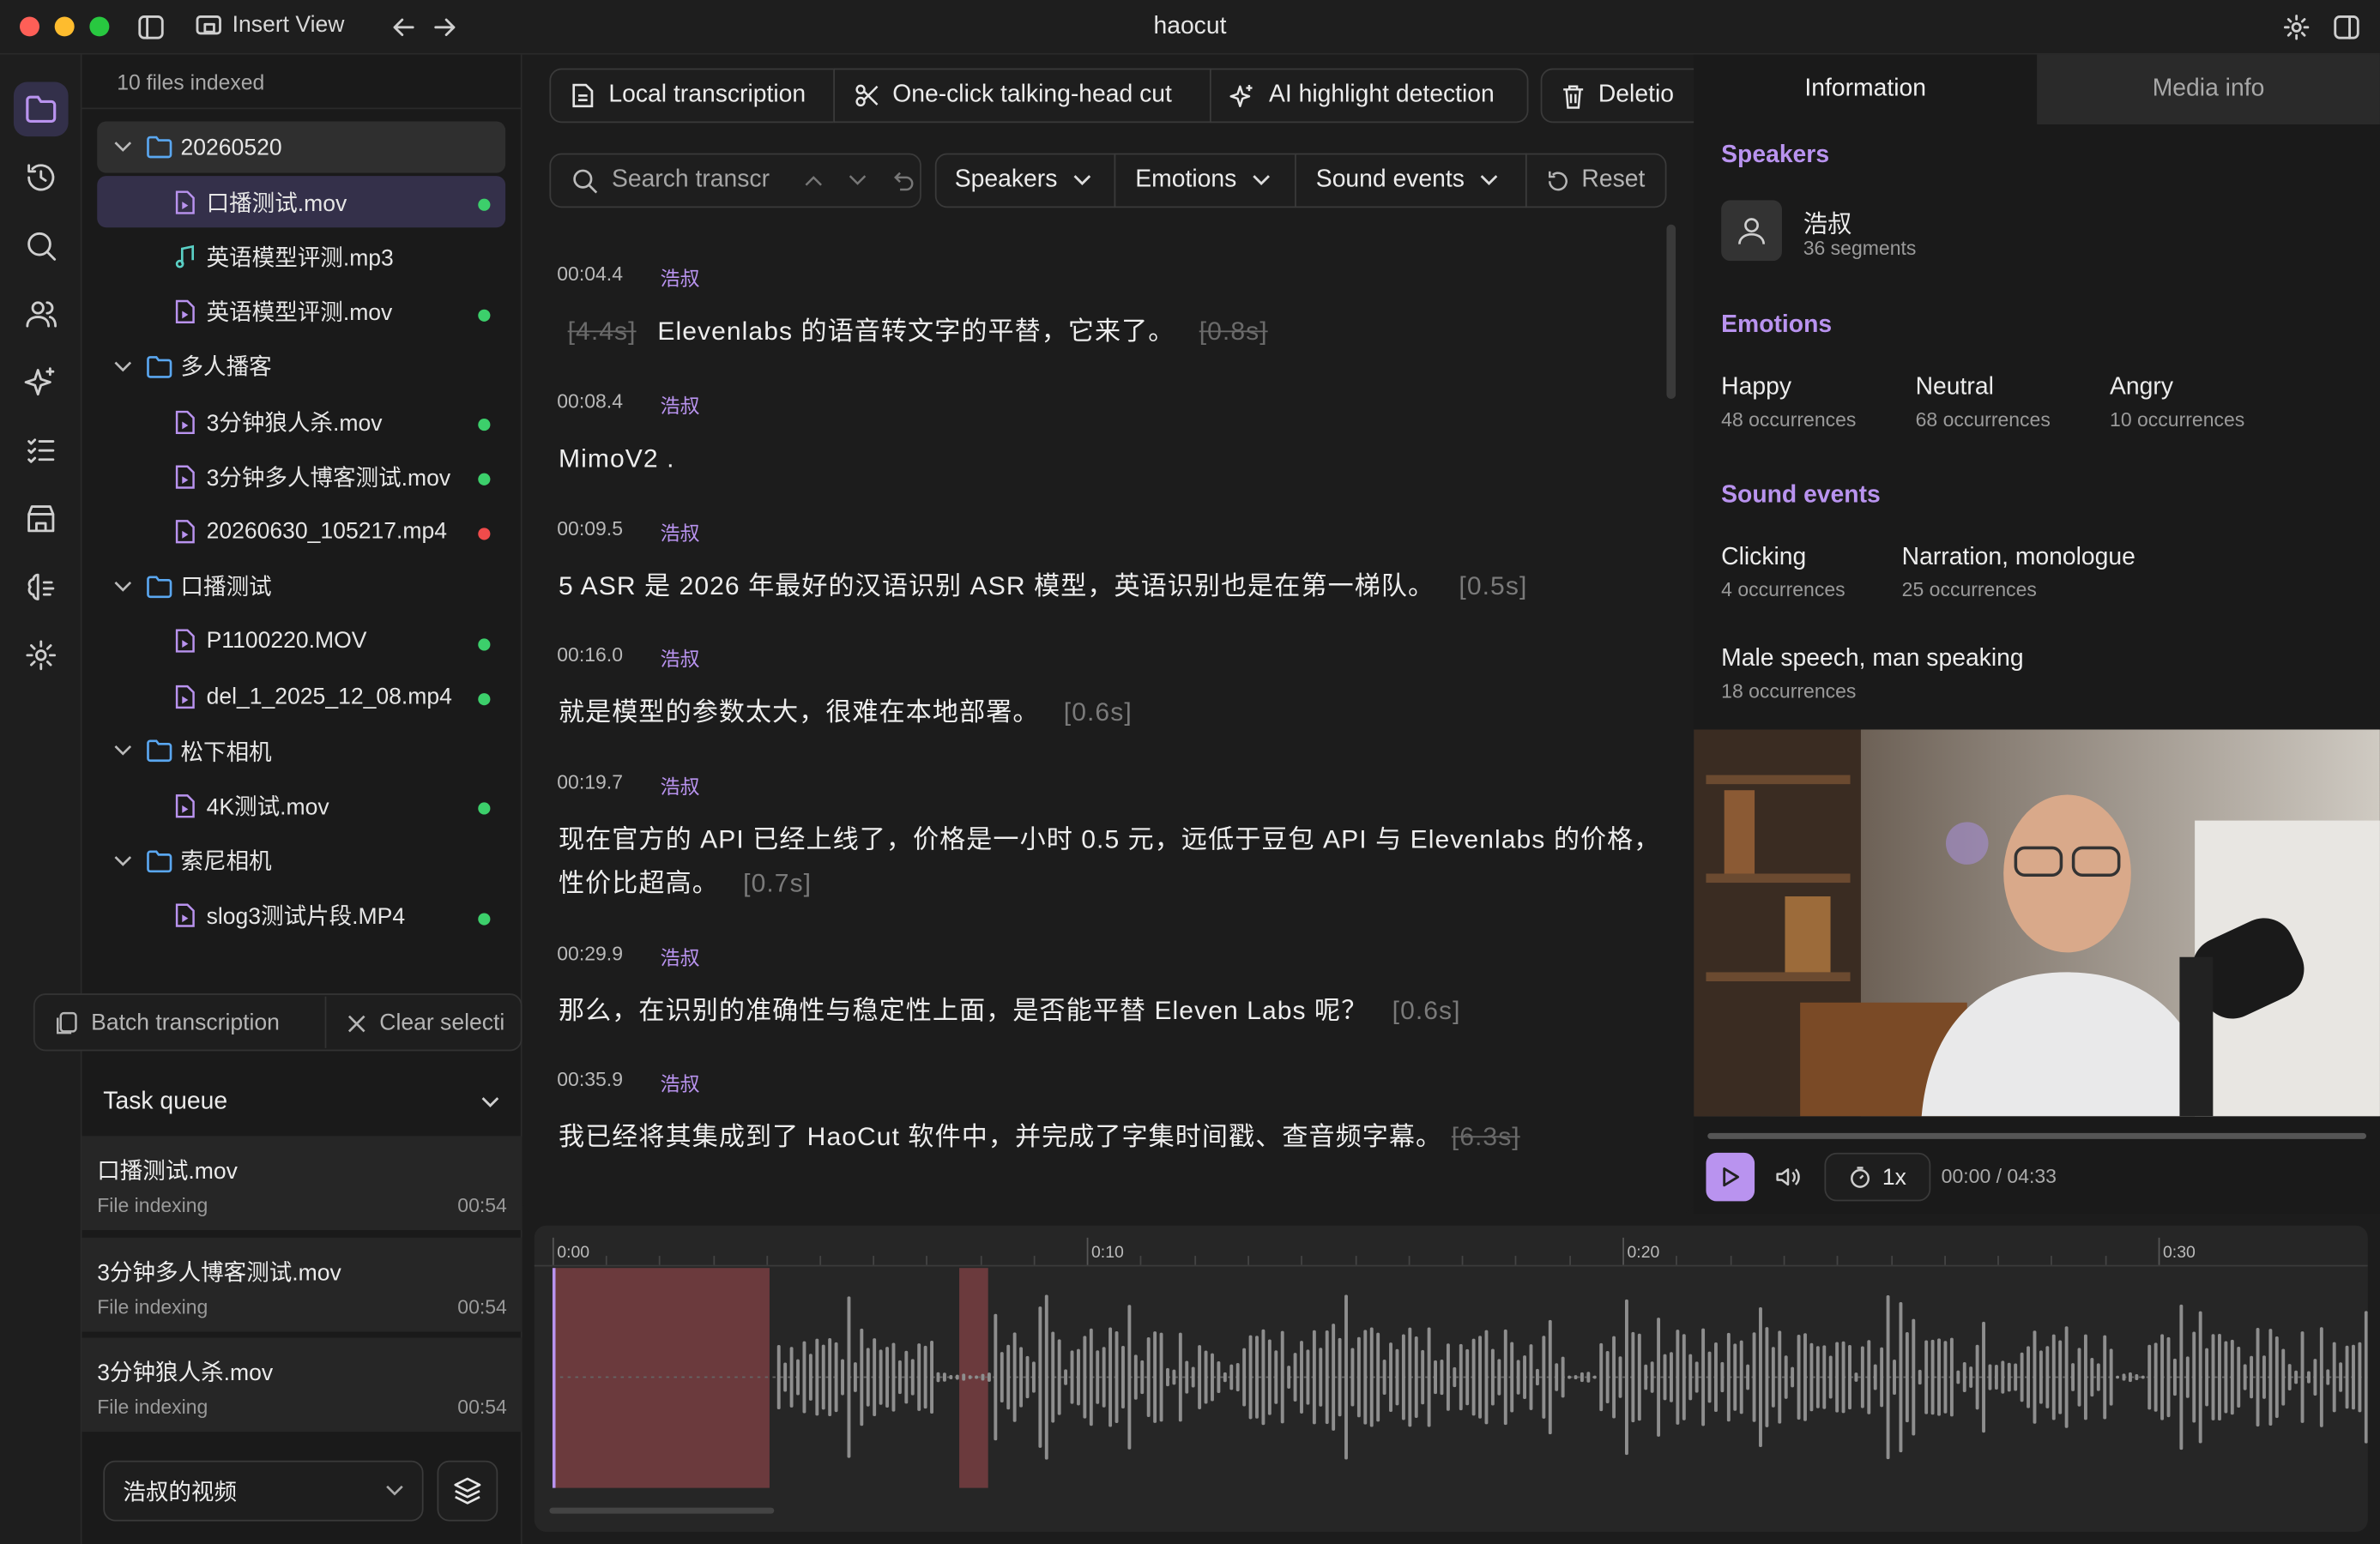 Image resolution: width=2380 pixels, height=1544 pixels. Describe the element at coordinates (1112, 331) in the screenshot. I see `segment-text: [4.4s] Elevenlabs 的语音转文字的平替，它来了。 [0.8s]` at that location.